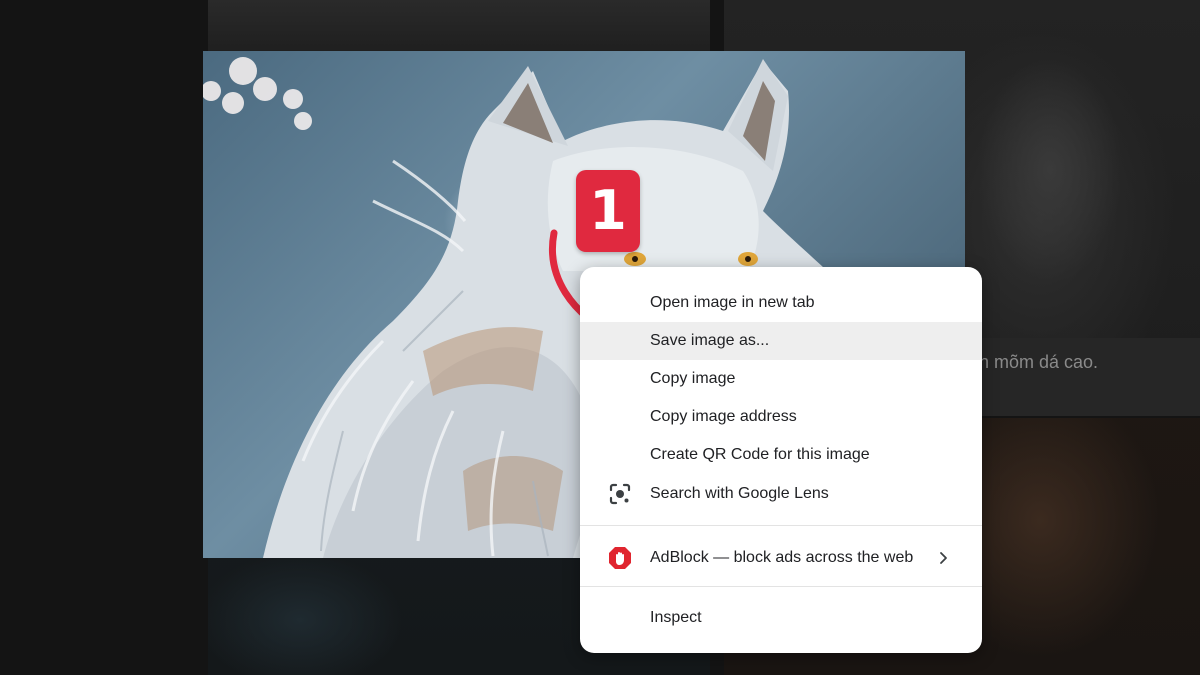 The width and height of the screenshot is (1200, 675). I want to click on menu-item-label: Copy image, so click(693, 378).